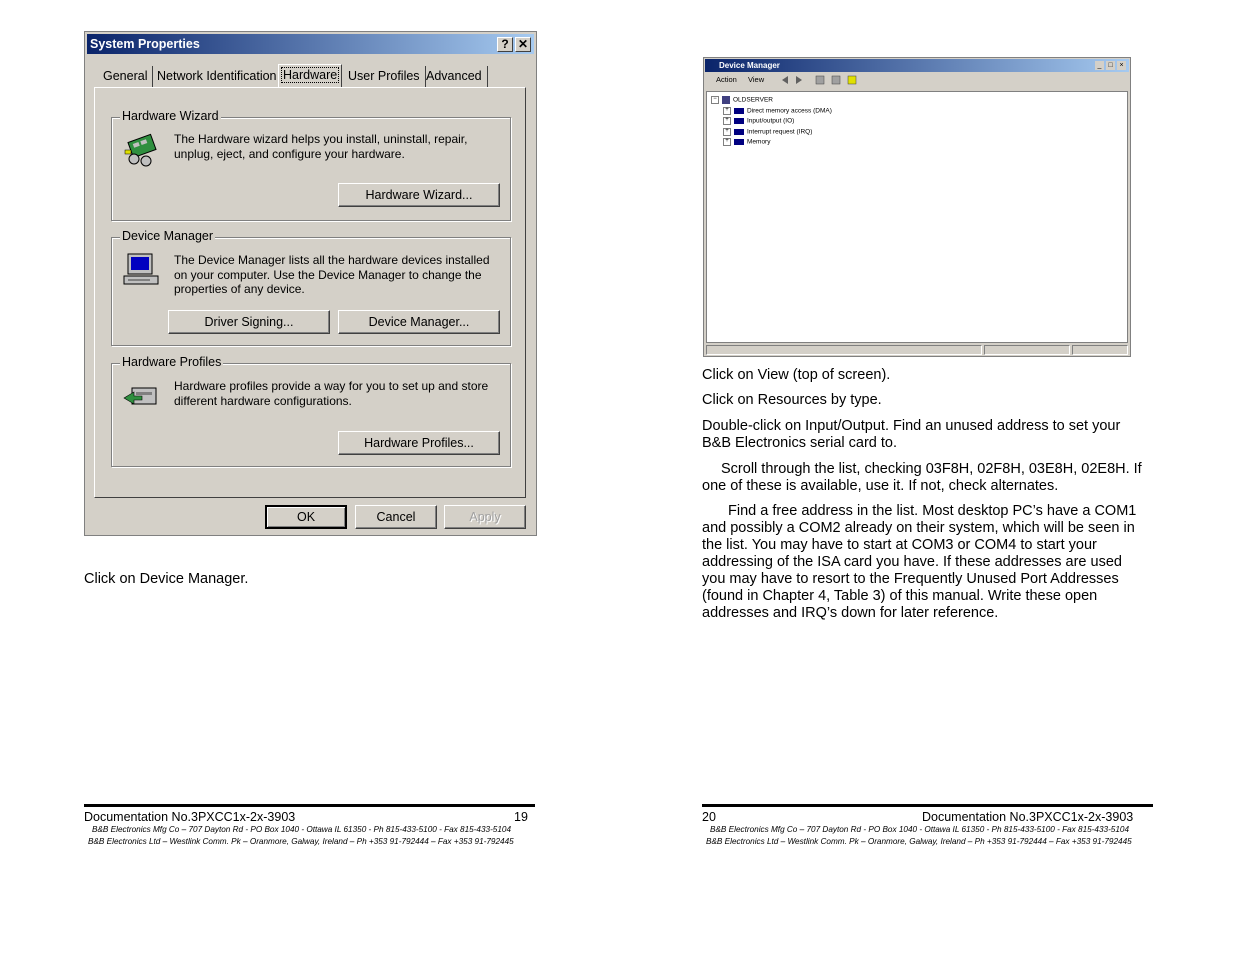 Image resolution: width=1235 pixels, height=954 pixels. What do you see at coordinates (310, 44) in the screenshot?
I see `title-bar: System Properties ? ✕` at bounding box center [310, 44].